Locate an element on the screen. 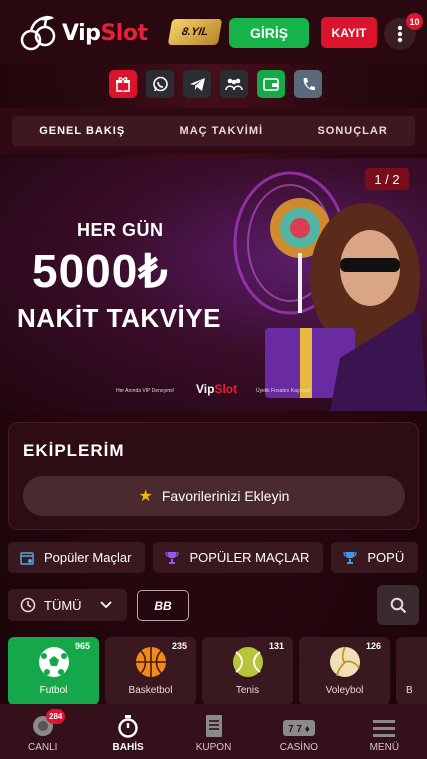 Image resolution: width=427 pixels, height=759 pixels. search-button is located at coordinates (398, 605).